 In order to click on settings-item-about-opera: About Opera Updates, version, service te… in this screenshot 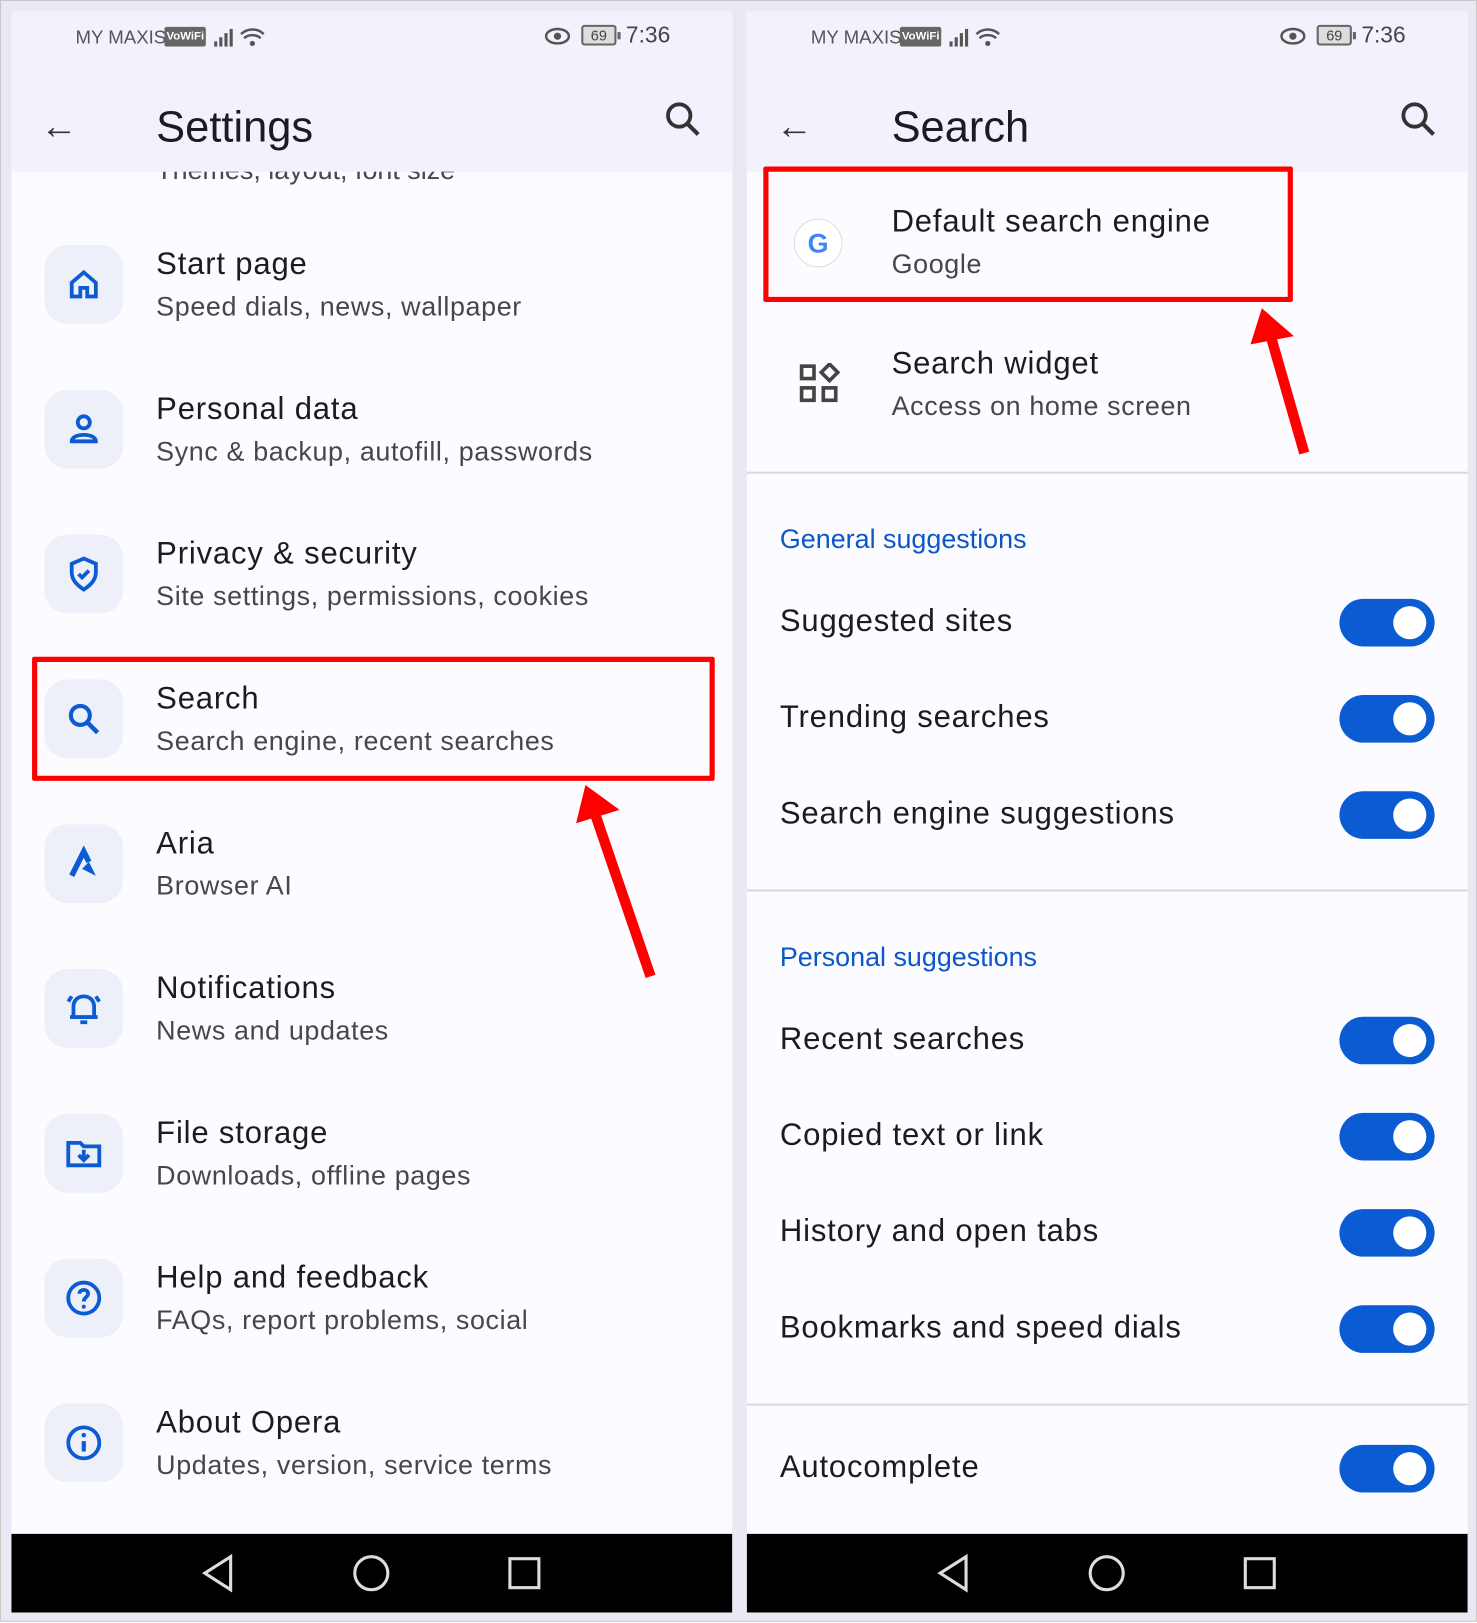, I will do `click(371, 1461)`.